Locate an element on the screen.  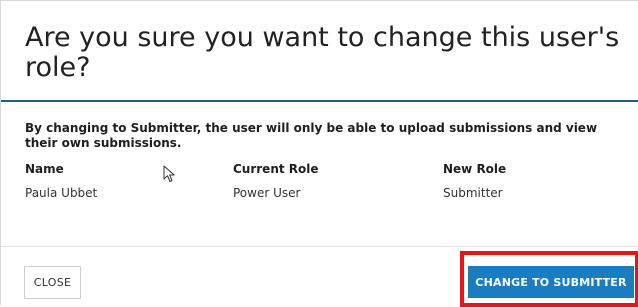
name-column-header: Name is located at coordinates (44, 169).